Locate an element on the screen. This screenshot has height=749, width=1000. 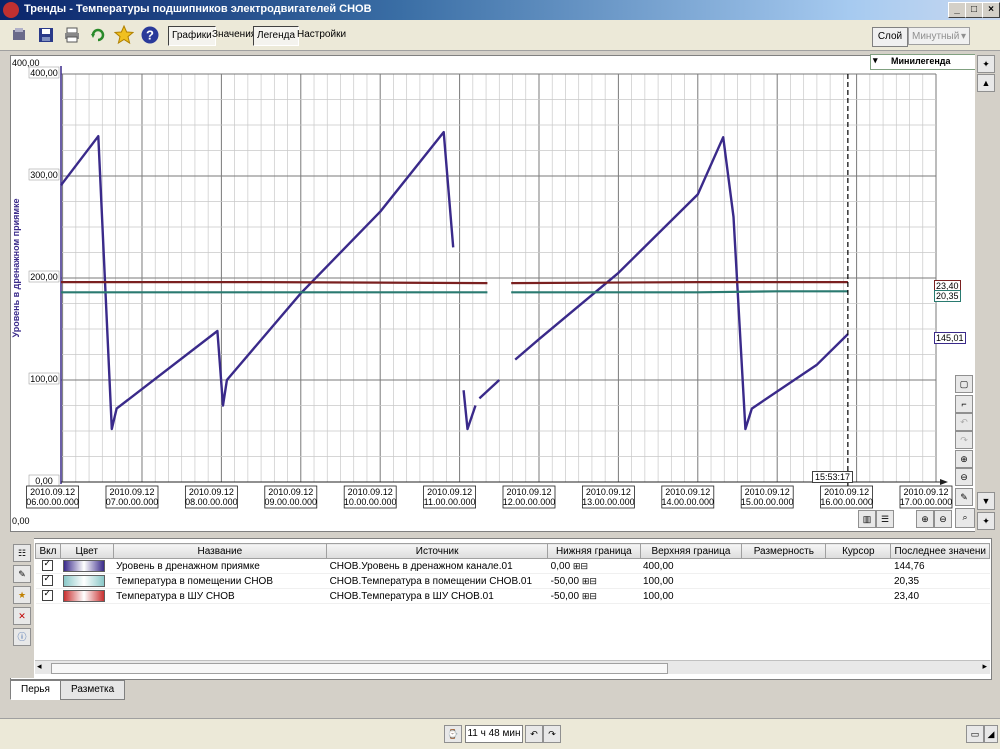
search-icon: ⌕ is located at coordinates (965, 518).